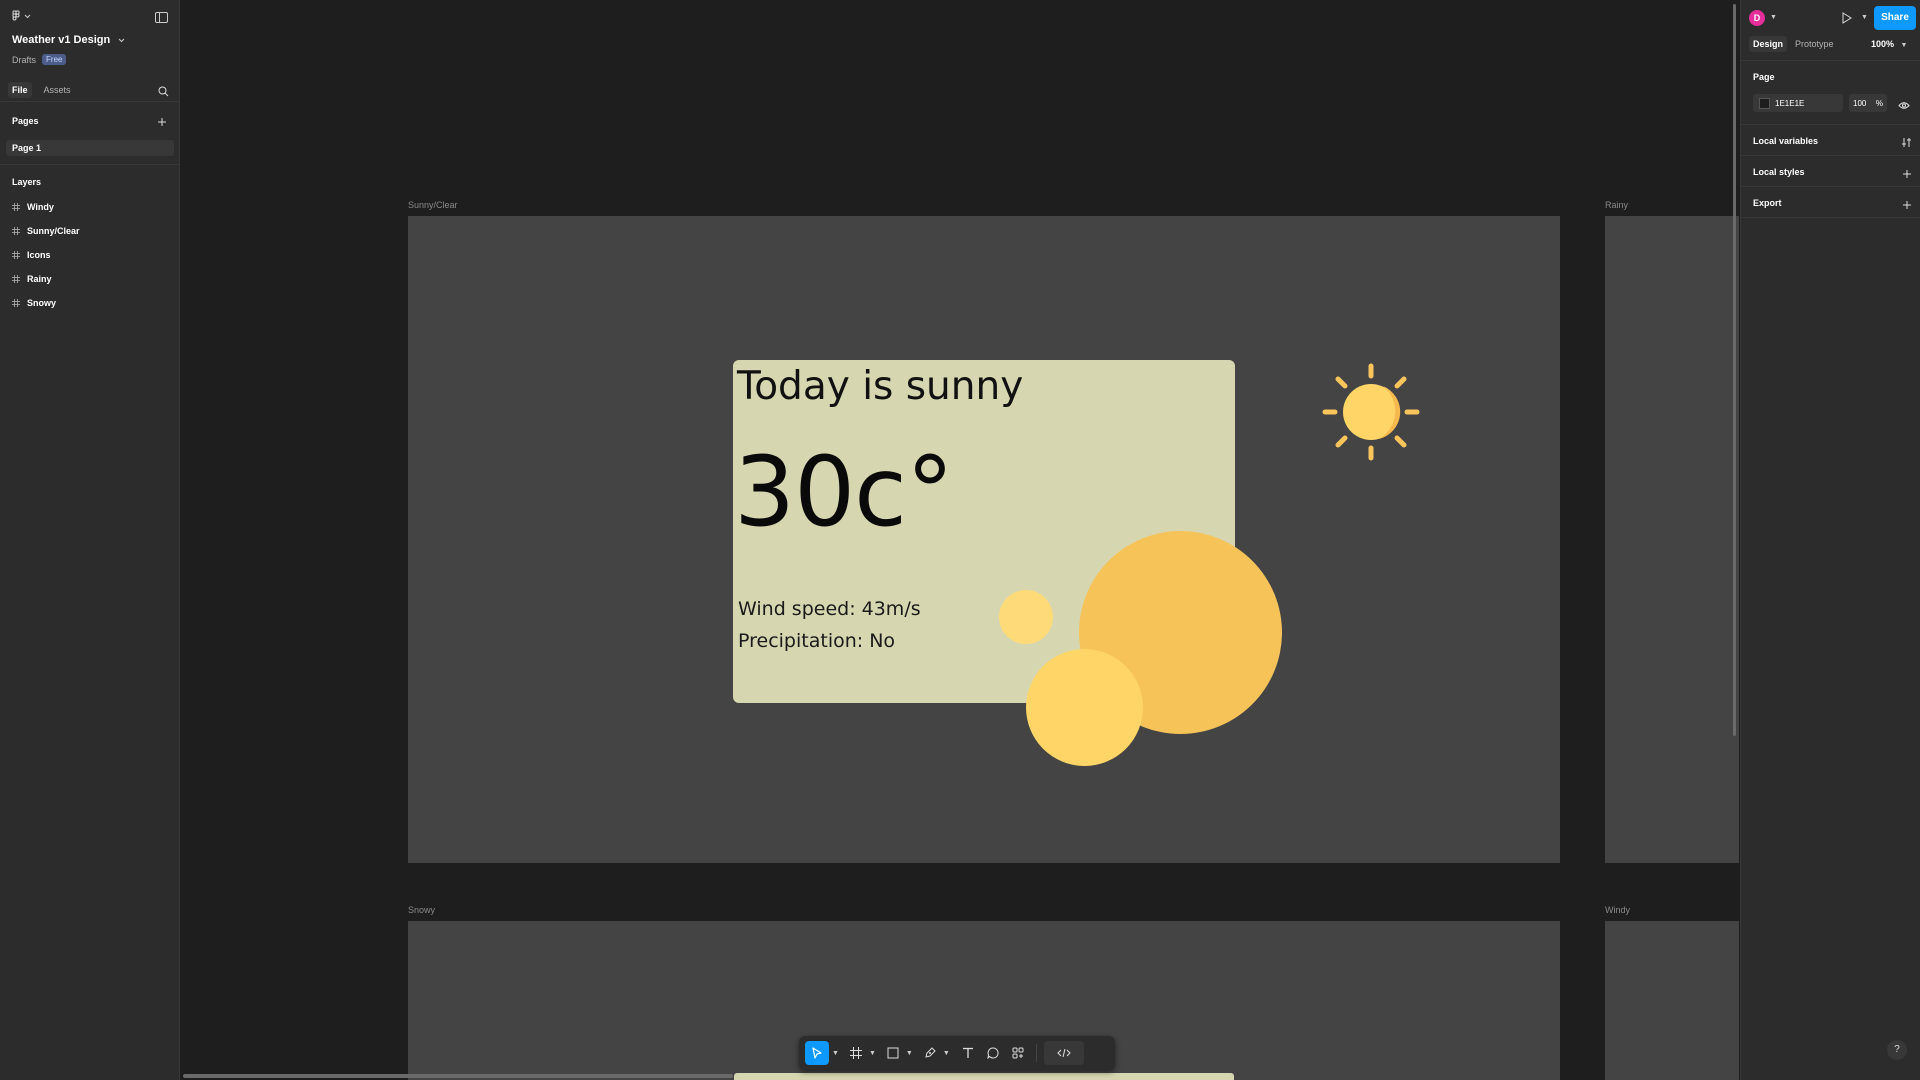 The image size is (1920, 1080). I want to click on page-fill-swatch, so click(1764, 103).